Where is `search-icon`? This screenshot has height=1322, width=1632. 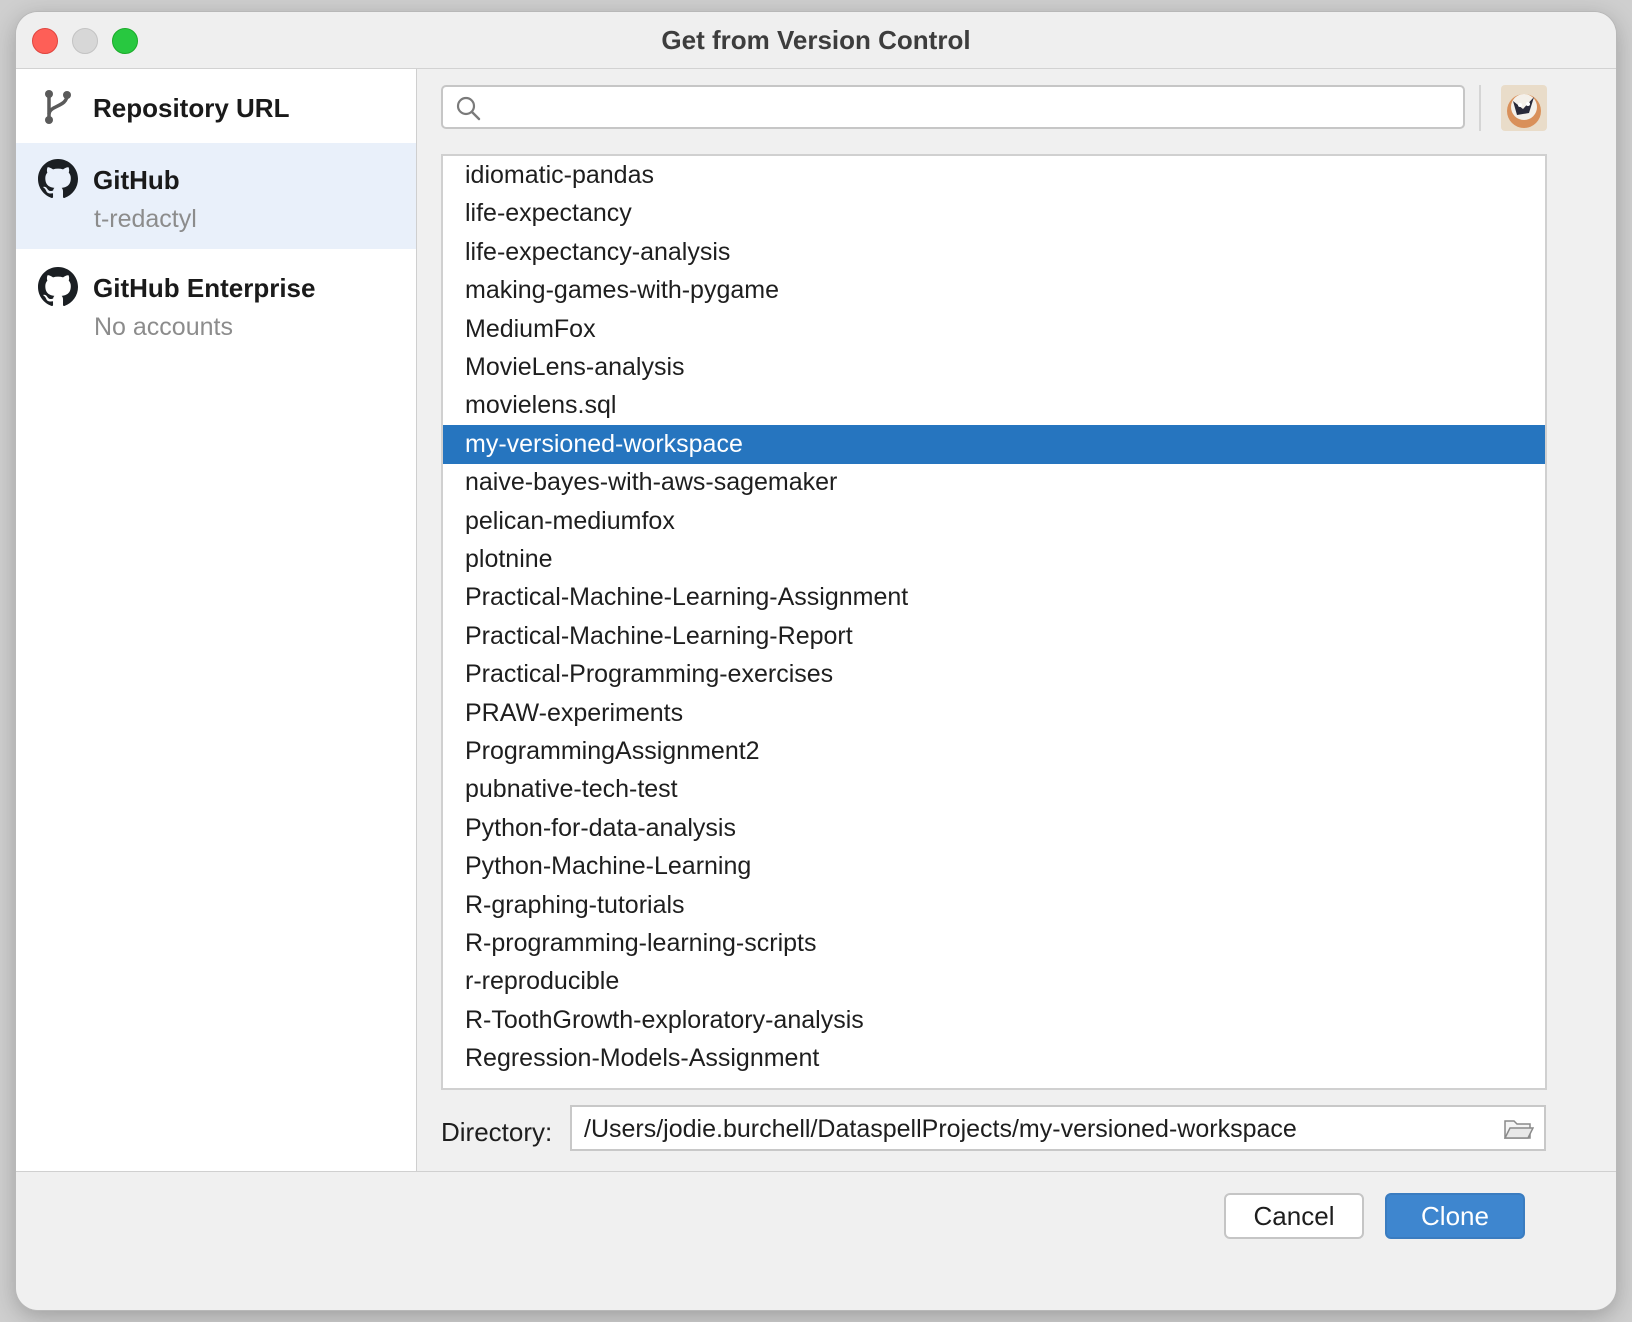 search-icon is located at coordinates (468, 108).